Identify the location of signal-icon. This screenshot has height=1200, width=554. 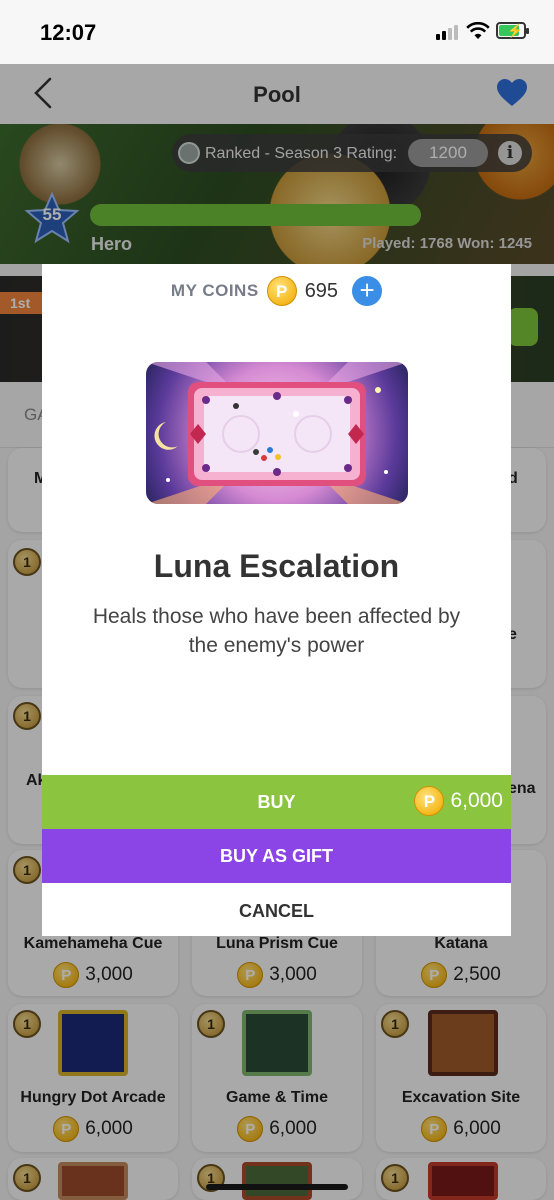
(447, 32).